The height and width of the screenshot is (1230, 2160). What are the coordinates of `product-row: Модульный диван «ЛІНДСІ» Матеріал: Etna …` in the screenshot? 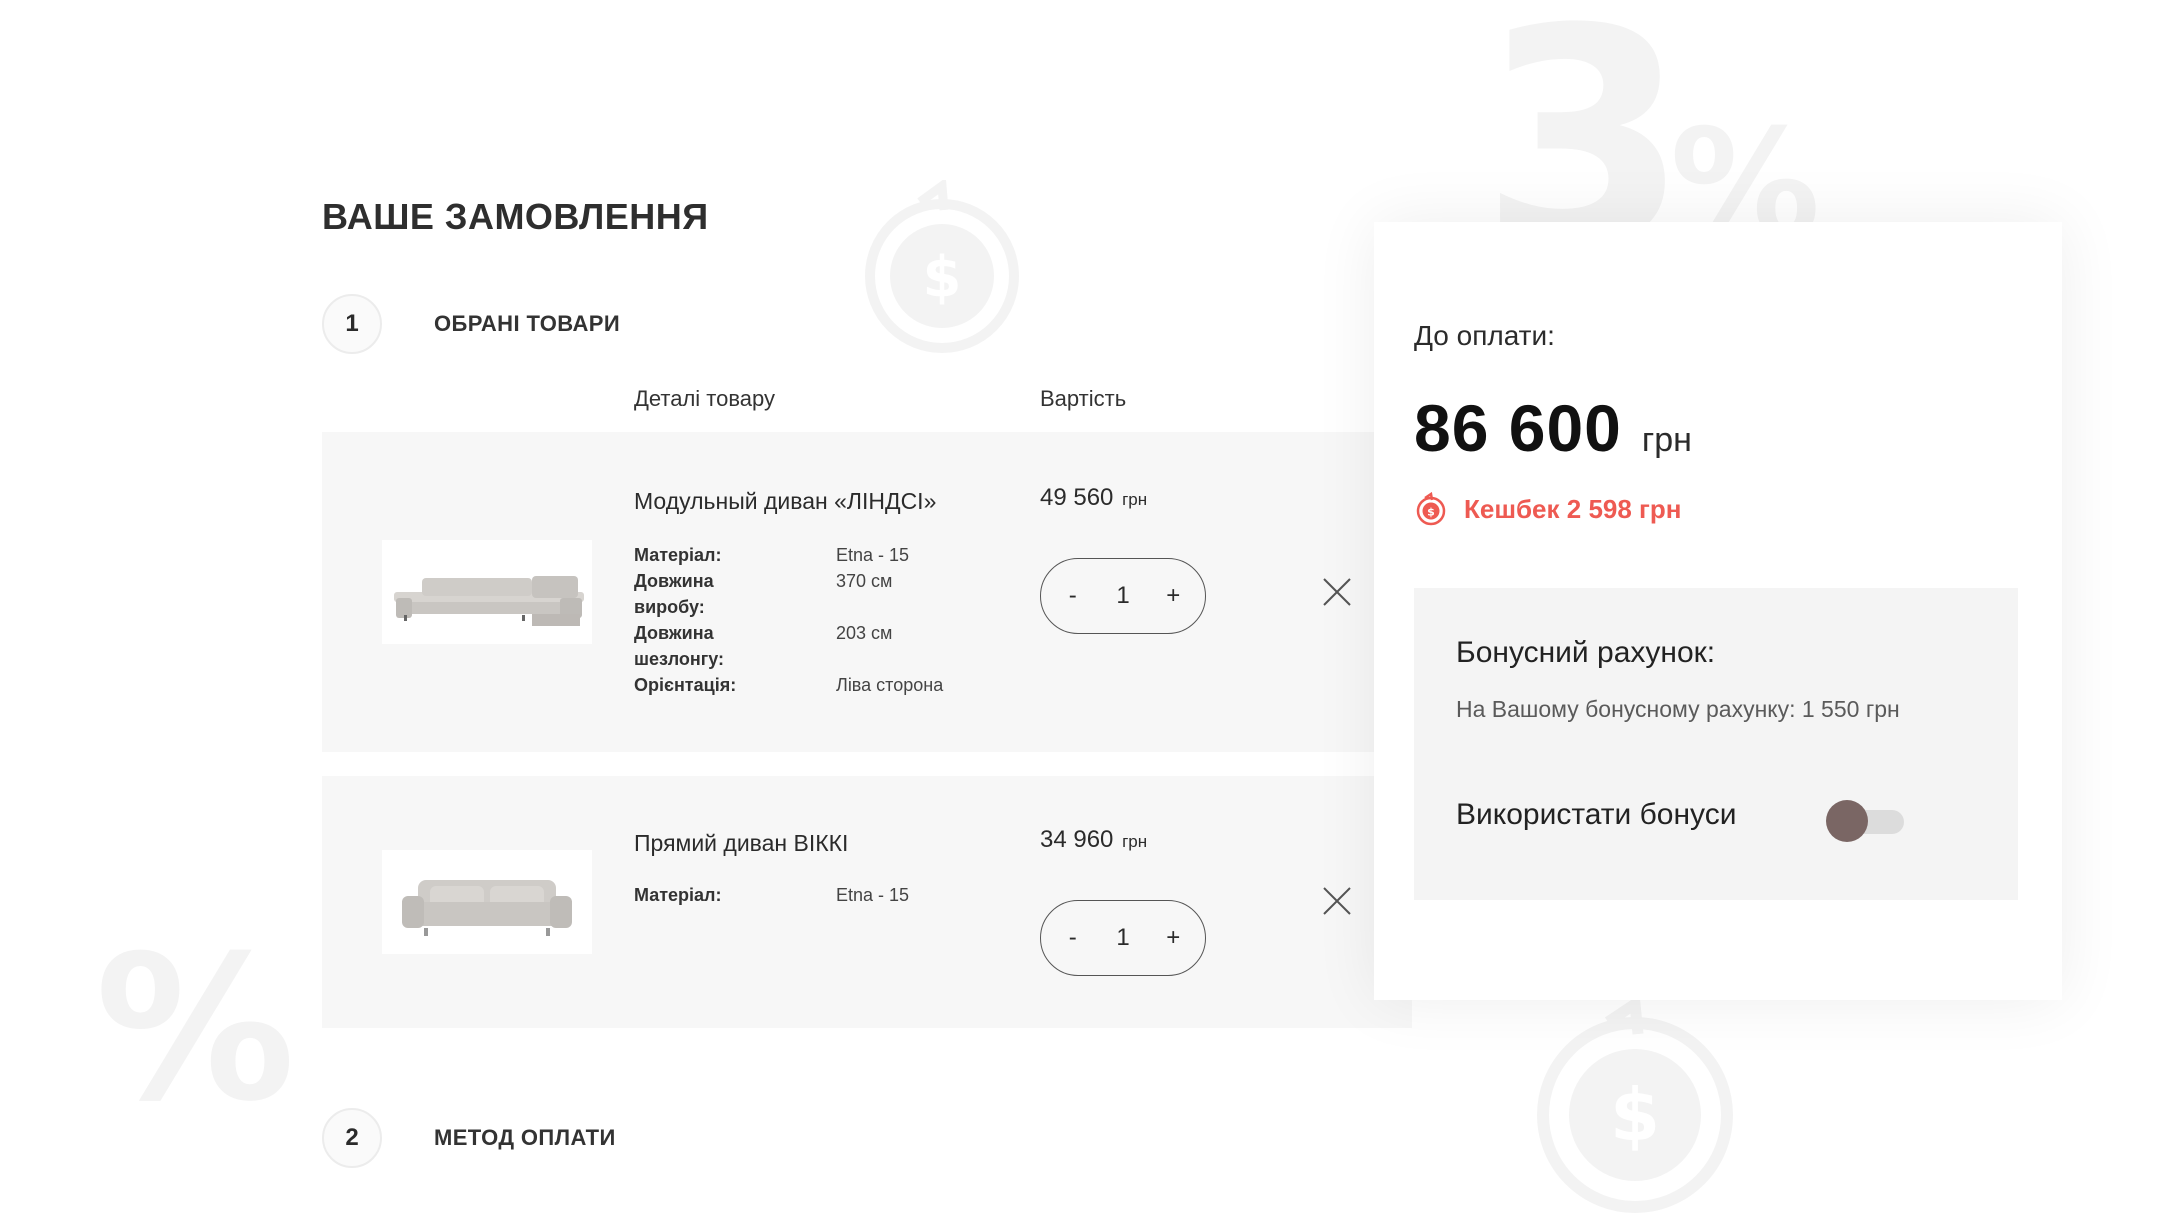 It's located at (867, 592).